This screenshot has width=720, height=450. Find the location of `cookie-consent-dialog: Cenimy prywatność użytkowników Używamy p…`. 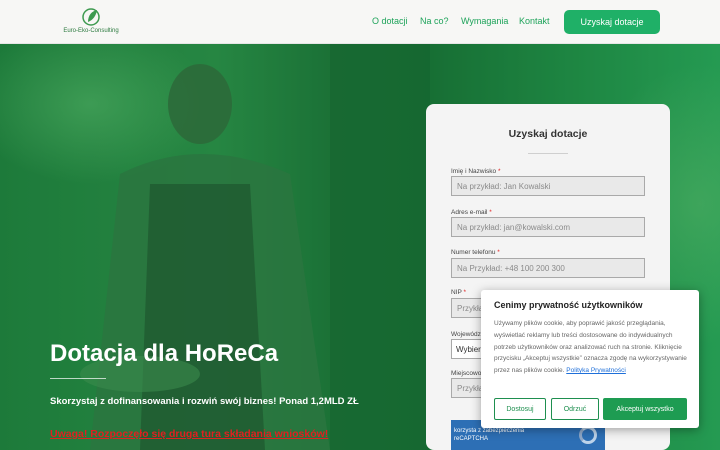

cookie-consent-dialog: Cenimy prywatność użytkowników Używamy p… is located at coordinates (590, 359).